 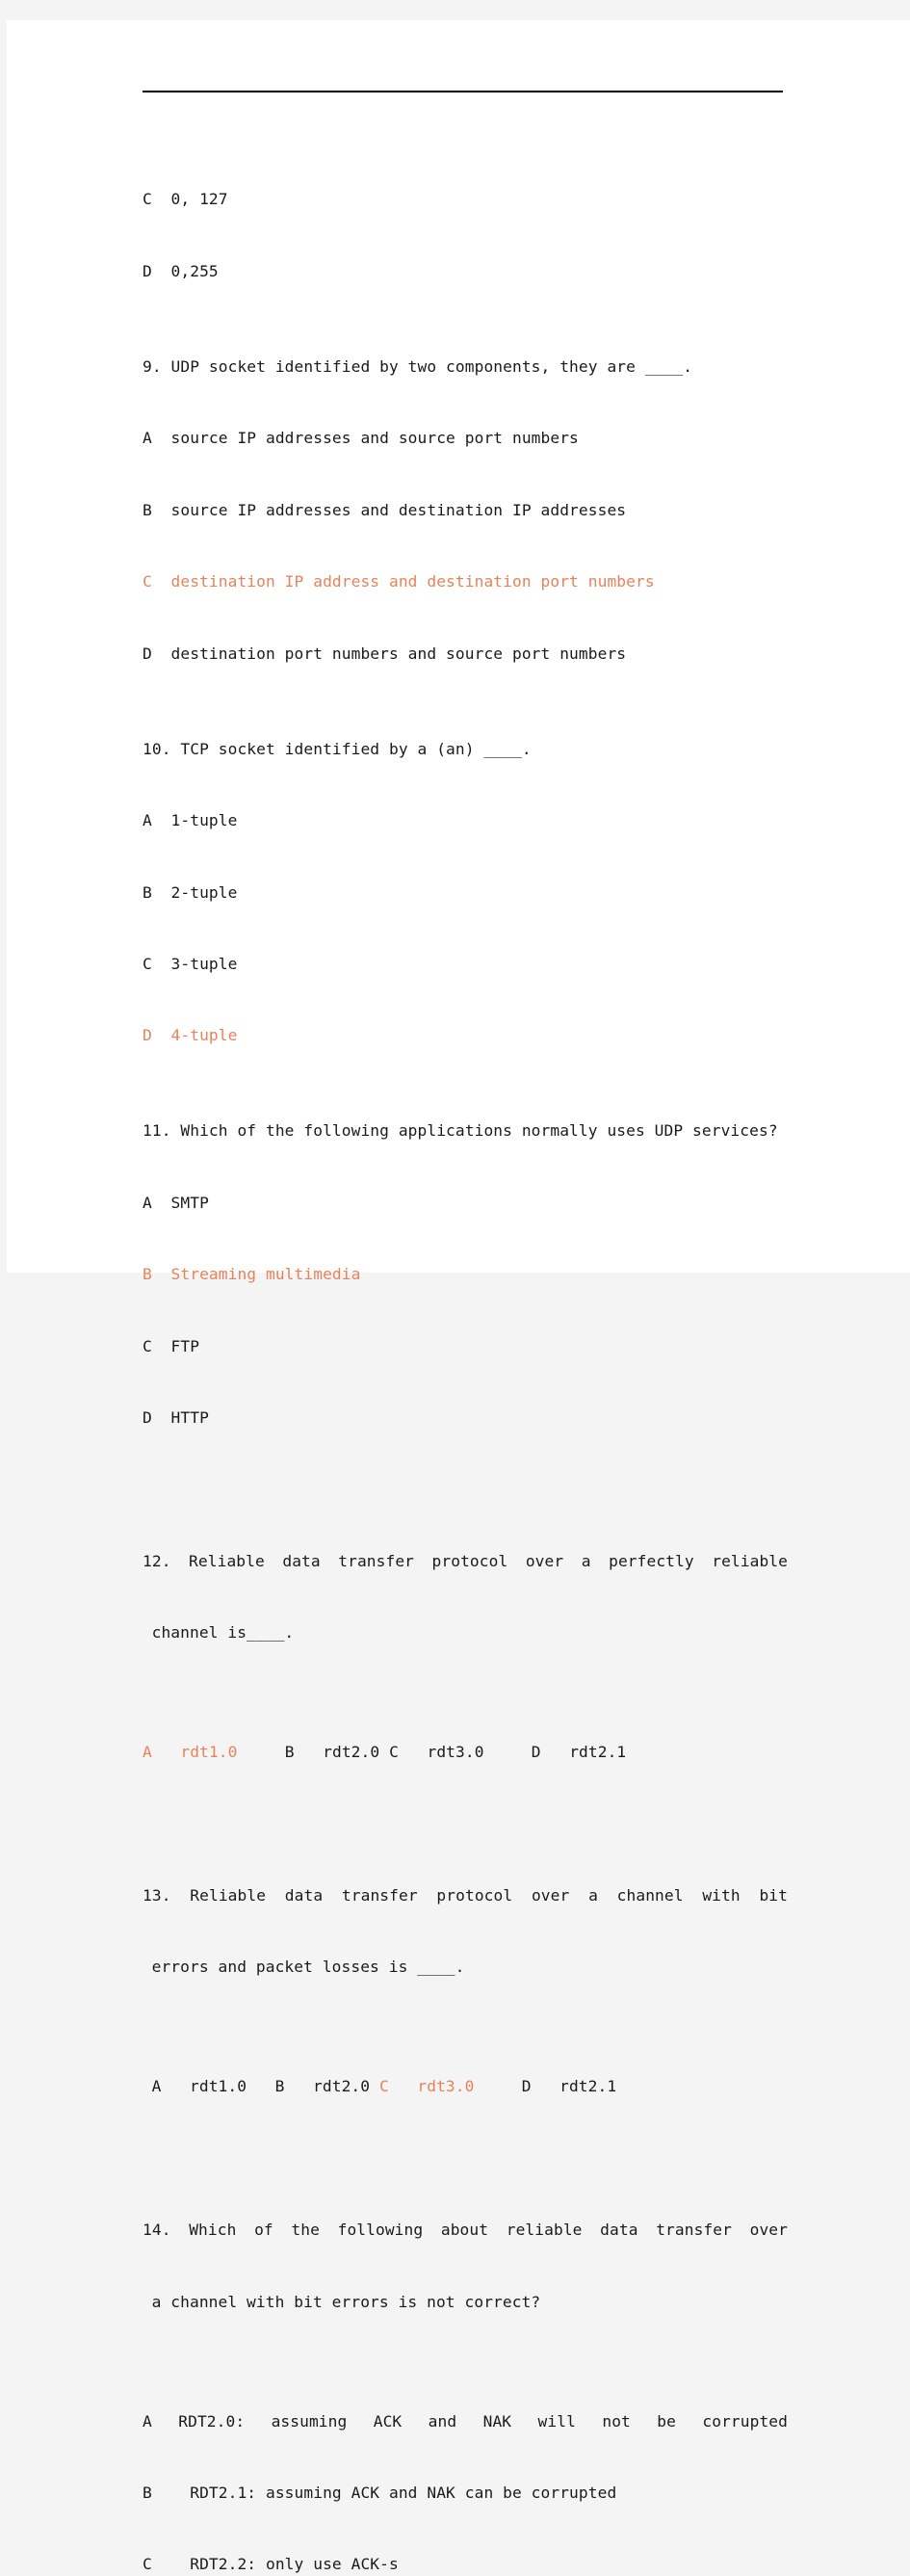 What do you see at coordinates (289, 1752) in the screenshot?
I see `question-12-option-b-letter: B` at bounding box center [289, 1752].